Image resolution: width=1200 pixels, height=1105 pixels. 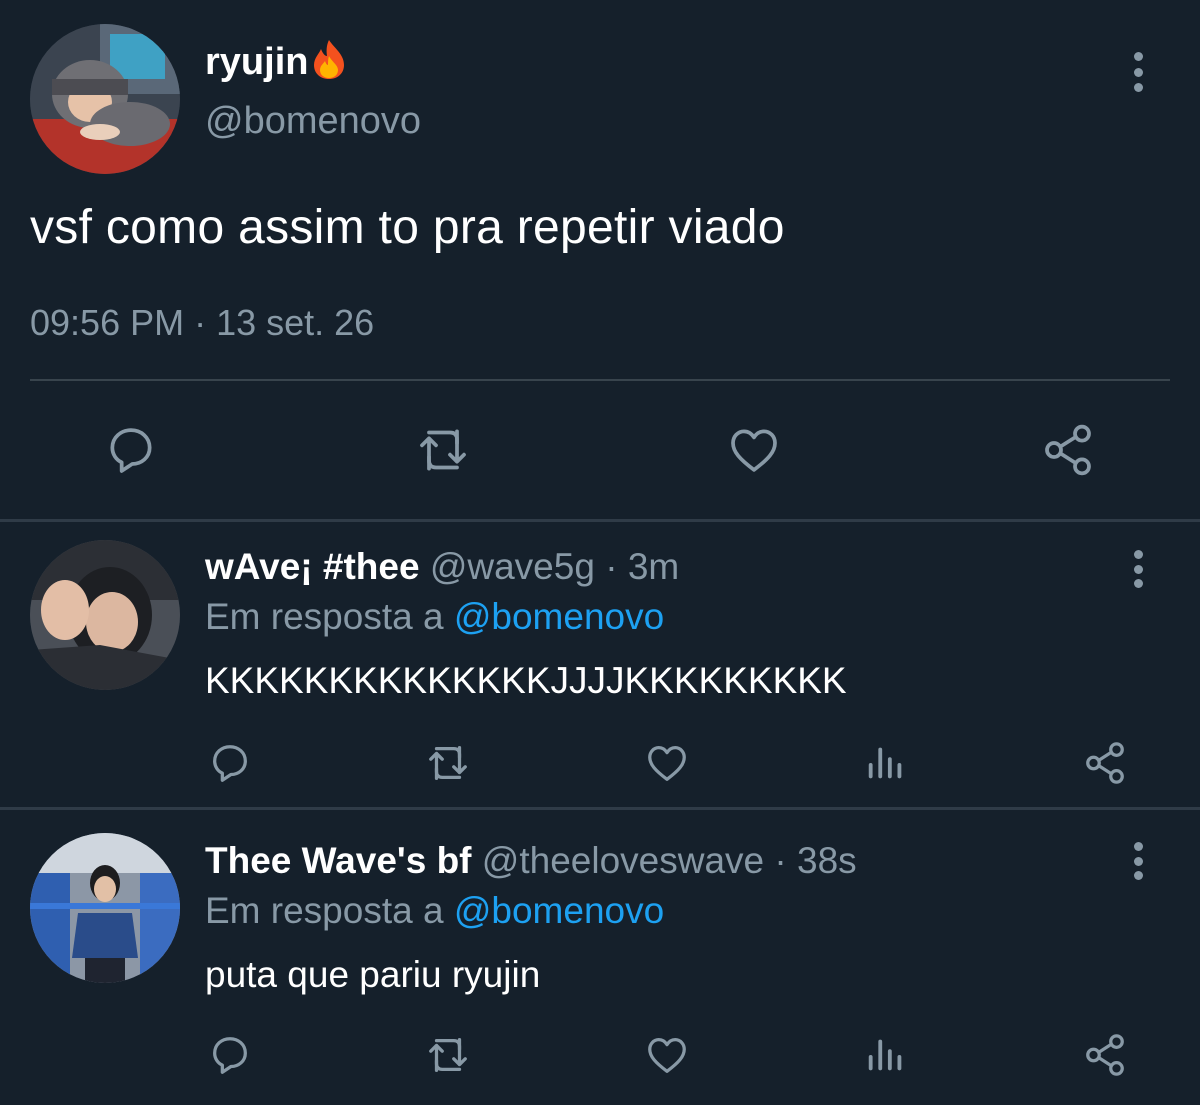 What do you see at coordinates (526, 680) in the screenshot?
I see `tweet-text: KKKKKKKKKKKKKKJJJJKKKKKKKKK` at bounding box center [526, 680].